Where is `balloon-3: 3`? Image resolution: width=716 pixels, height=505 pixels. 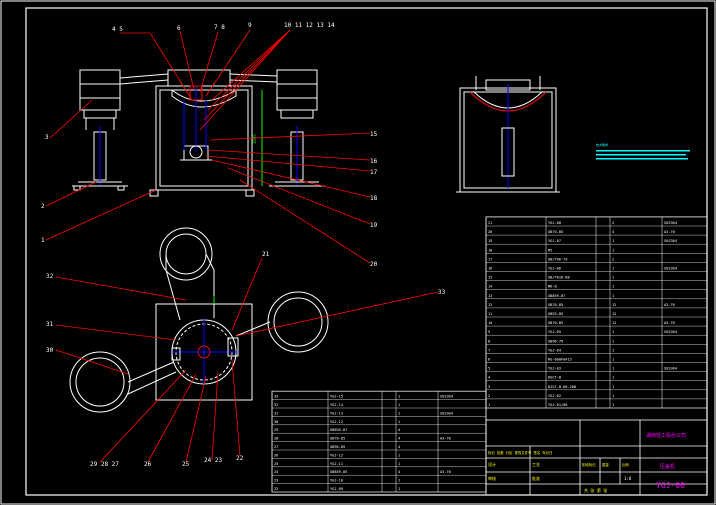
balloon-3: 3 is located at coordinates (47, 137).